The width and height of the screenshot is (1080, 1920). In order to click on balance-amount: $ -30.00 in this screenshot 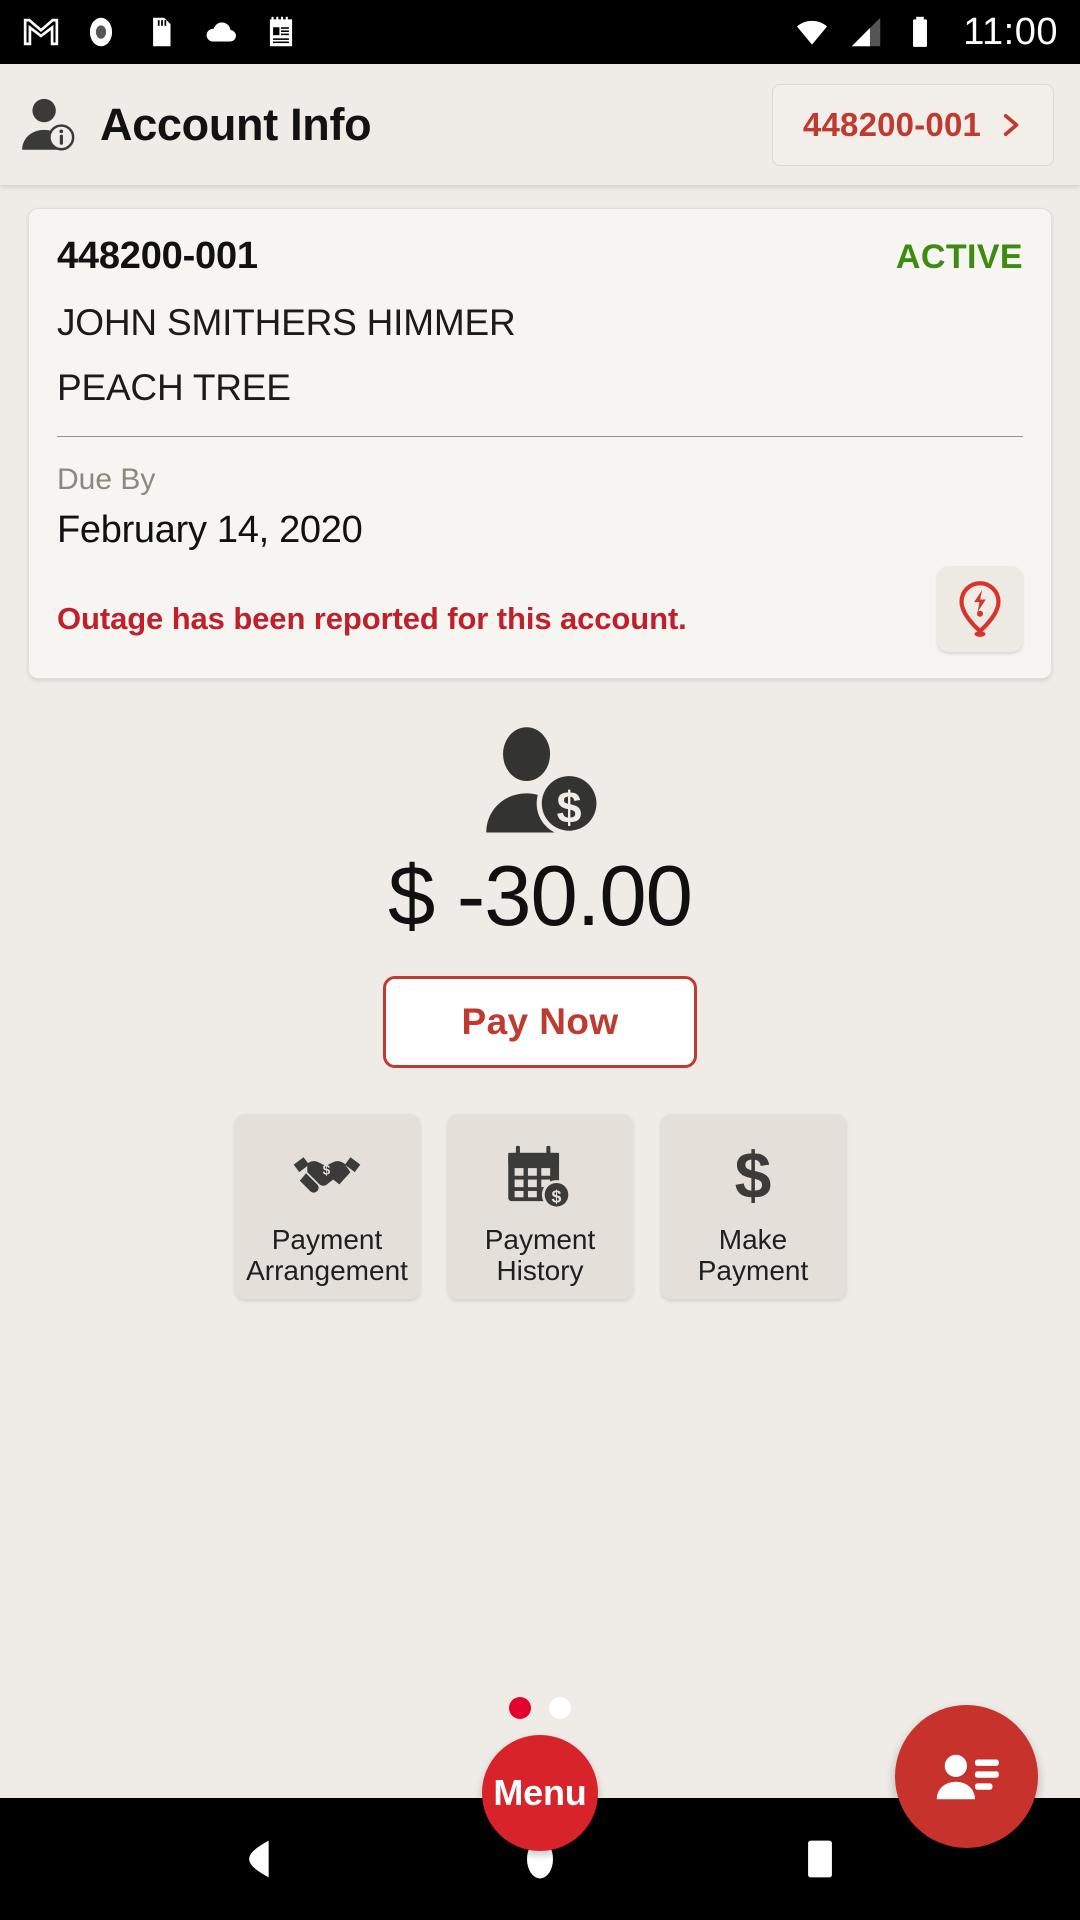, I will do `click(540, 896)`.